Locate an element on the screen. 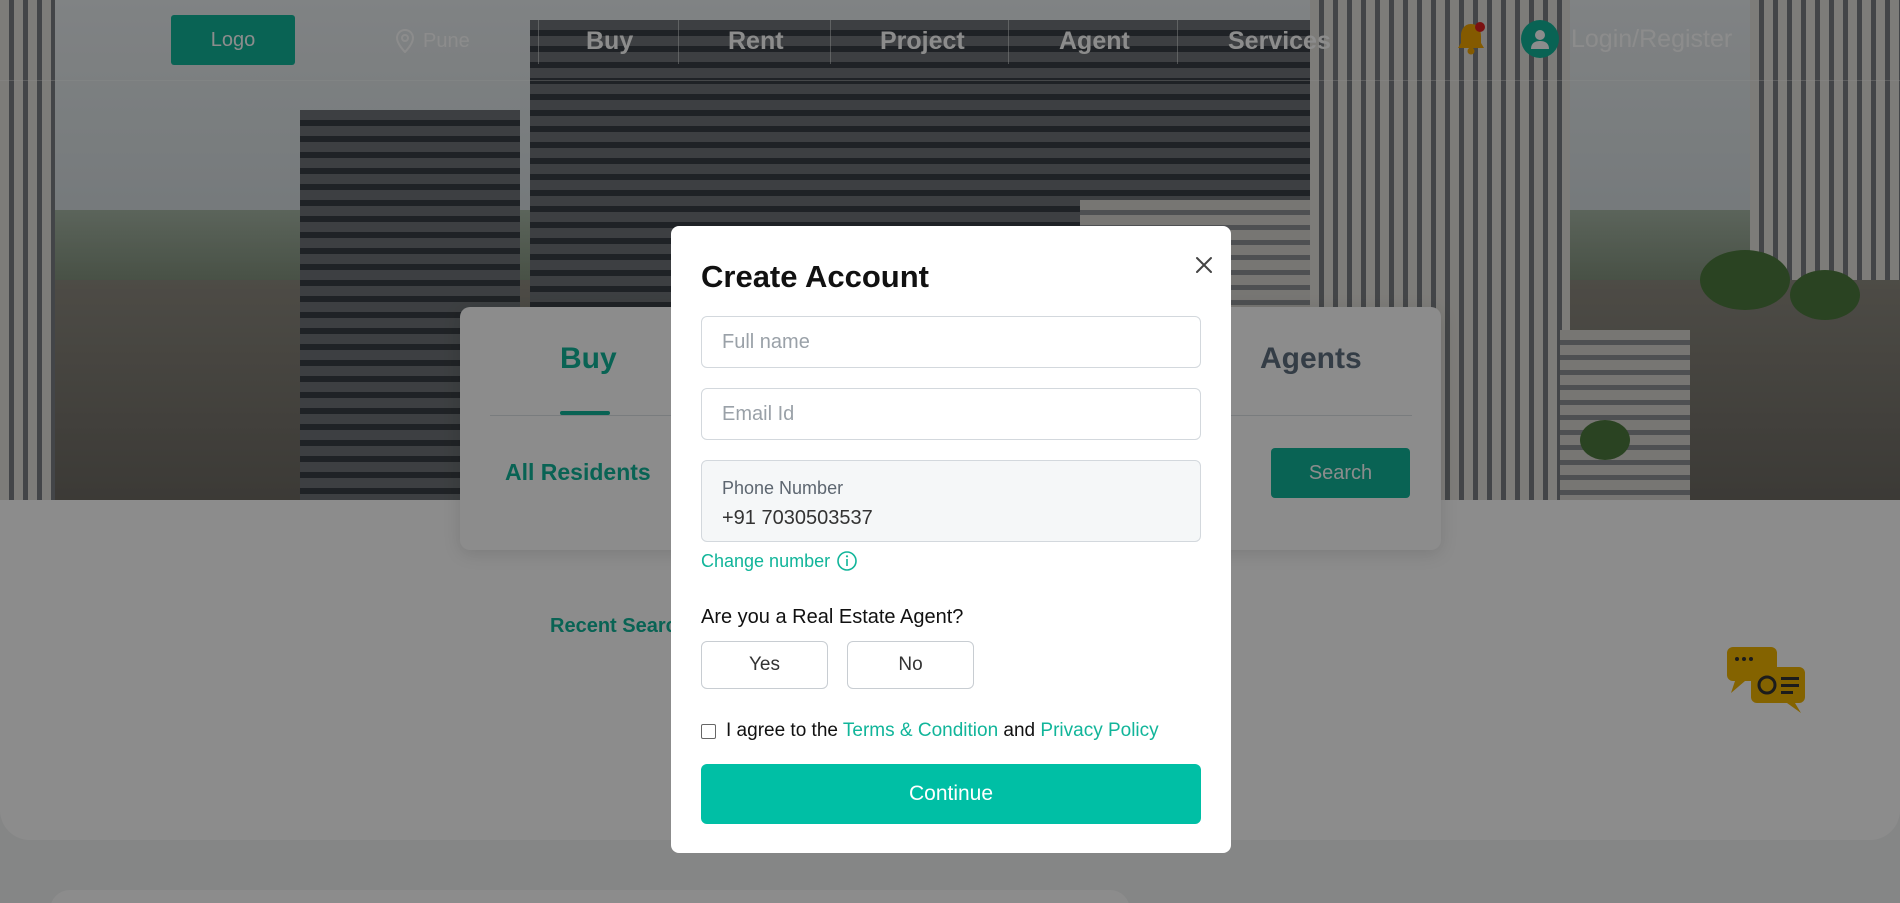 This screenshot has height=903, width=1900. phone-field: Phone Number +91 7030503537 is located at coordinates (951, 501).